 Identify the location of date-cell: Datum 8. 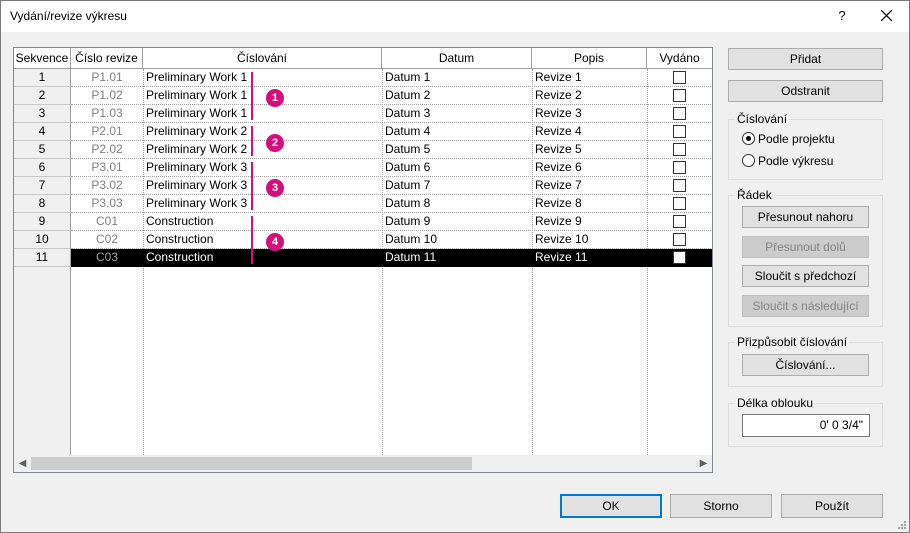
(457, 204).